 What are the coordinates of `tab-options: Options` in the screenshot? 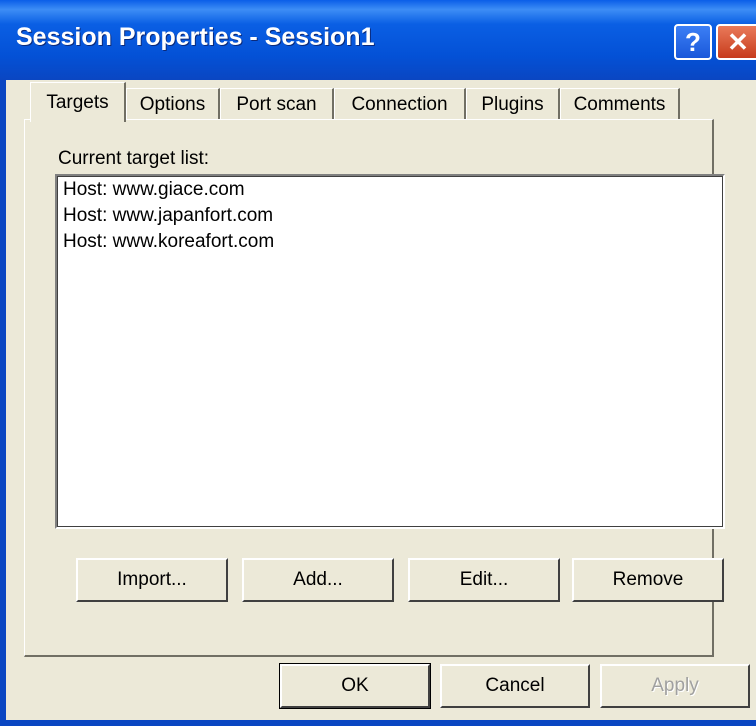 It's located at (173, 104).